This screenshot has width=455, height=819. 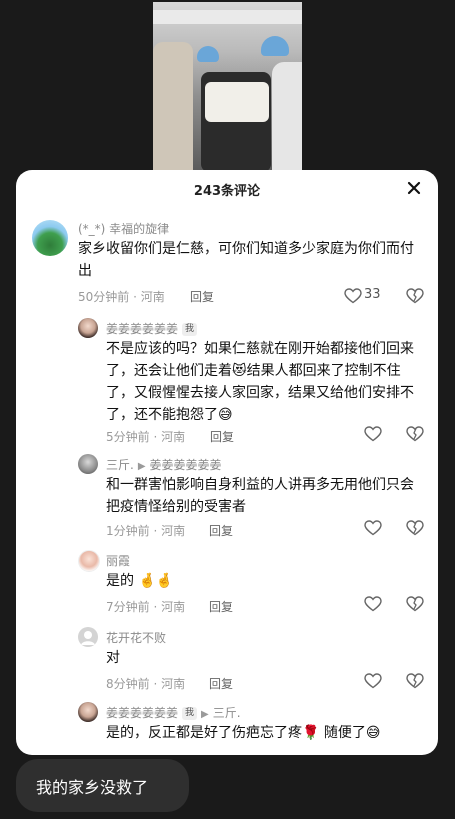 What do you see at coordinates (246, 260) in the screenshot?
I see `comment-text: 家乡收留你们是仁慈，可你们知道多少家庭为你们而付出` at bounding box center [246, 260].